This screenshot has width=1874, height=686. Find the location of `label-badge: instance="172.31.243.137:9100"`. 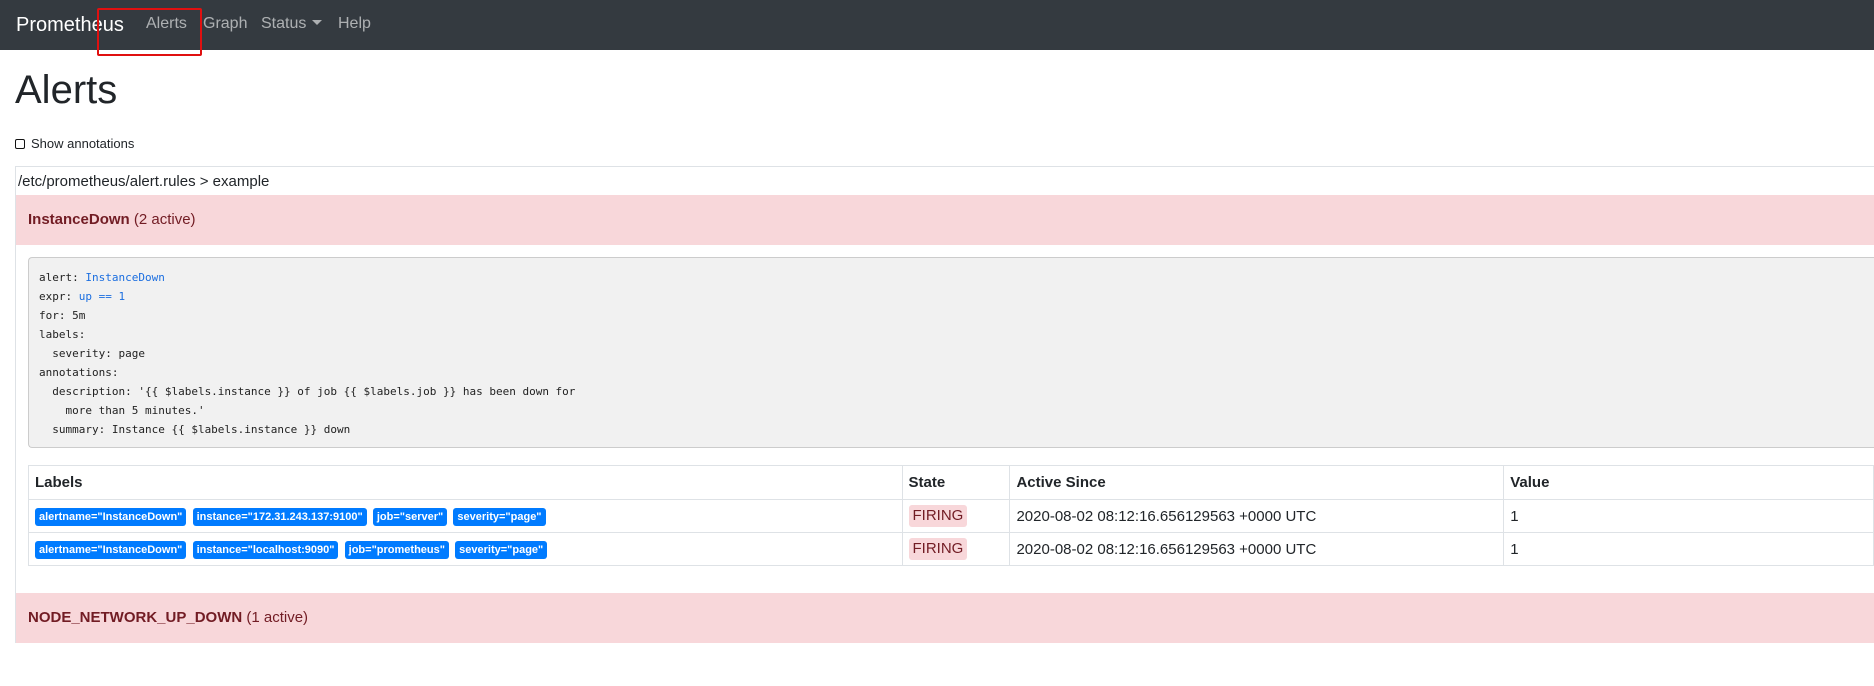

label-badge: instance="172.31.243.137:9100" is located at coordinates (279, 516).